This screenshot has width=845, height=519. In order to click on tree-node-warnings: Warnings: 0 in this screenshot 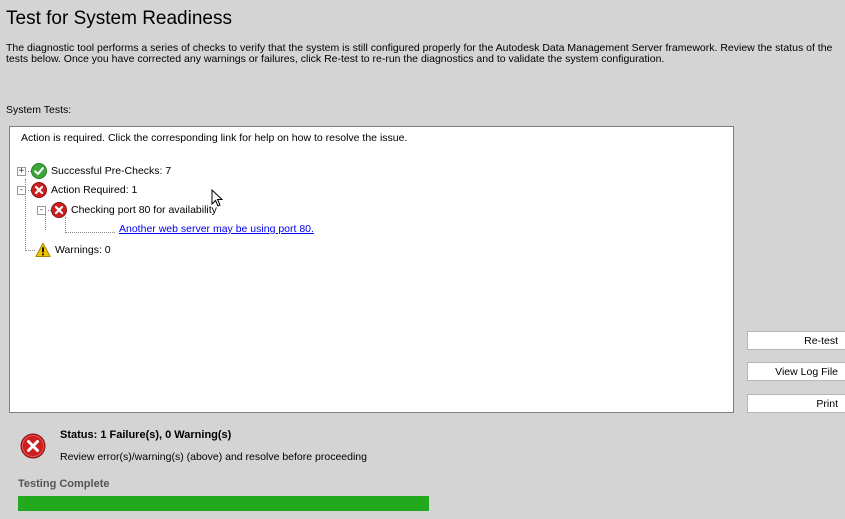, I will do `click(68, 250)`.